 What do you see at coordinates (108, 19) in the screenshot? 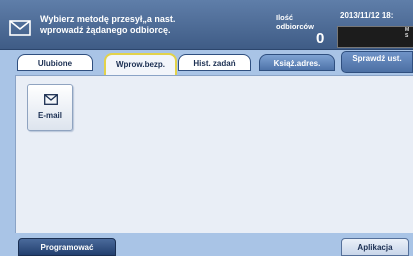
I see `instruction-line-1: Wybierz metodę przesył„a nast.` at bounding box center [108, 19].